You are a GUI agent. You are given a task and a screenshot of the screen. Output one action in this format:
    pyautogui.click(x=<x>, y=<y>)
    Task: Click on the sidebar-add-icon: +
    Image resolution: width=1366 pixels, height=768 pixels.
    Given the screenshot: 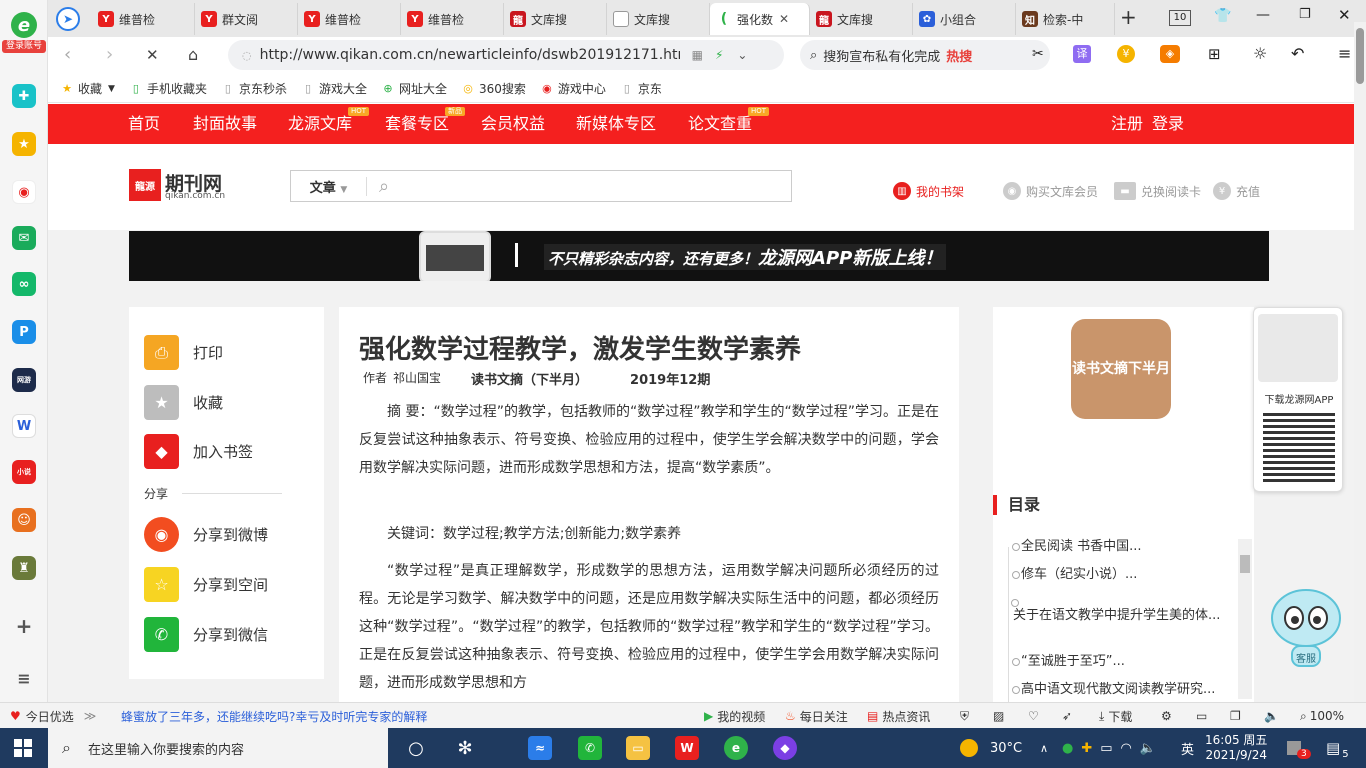 What is the action you would take?
    pyautogui.click(x=24, y=626)
    